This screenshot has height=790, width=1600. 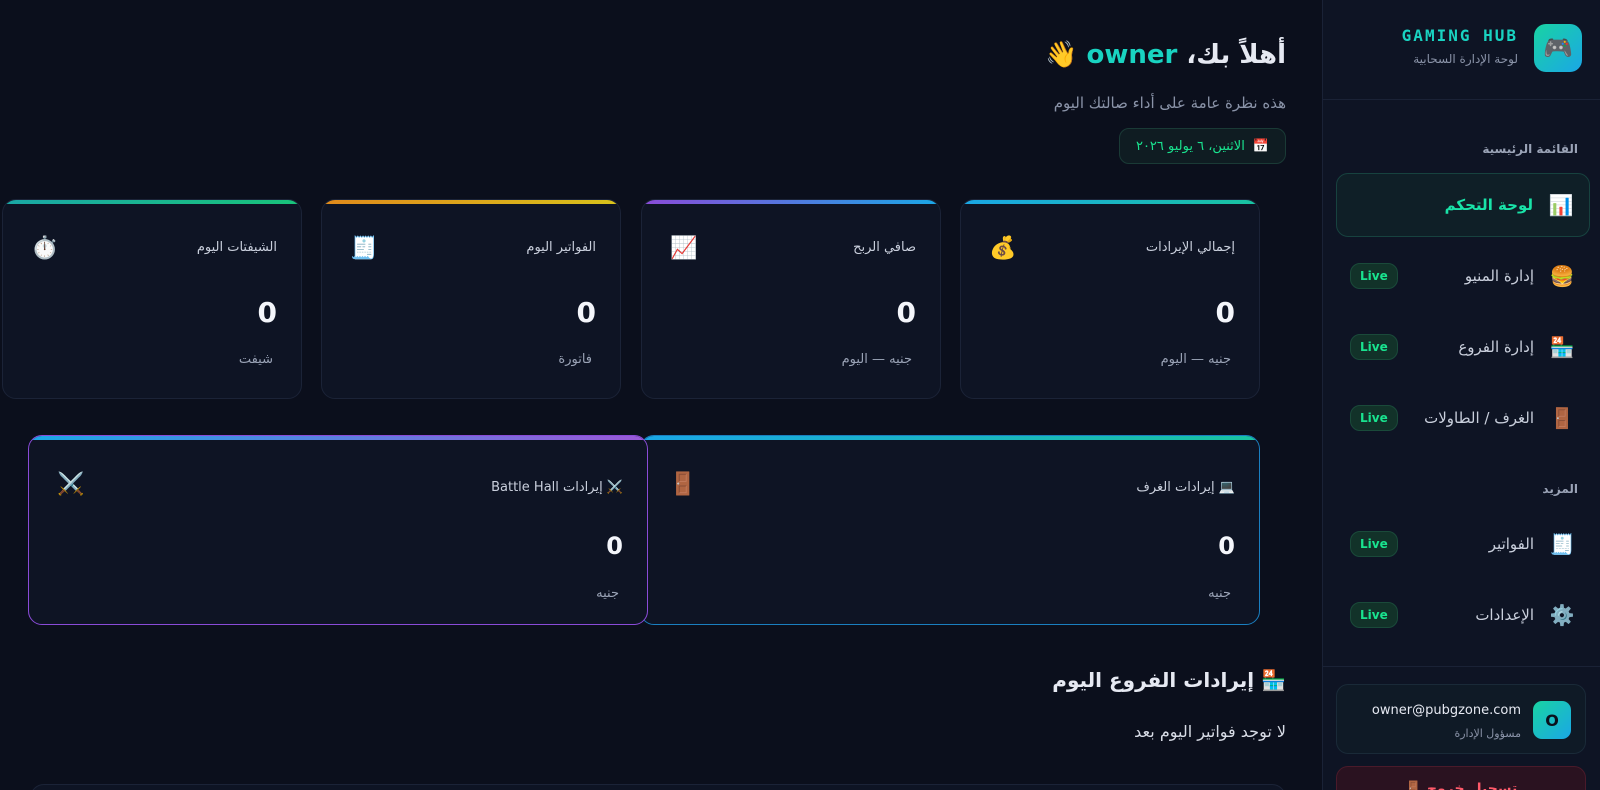 What do you see at coordinates (658, 787) in the screenshot?
I see `branches-table-card` at bounding box center [658, 787].